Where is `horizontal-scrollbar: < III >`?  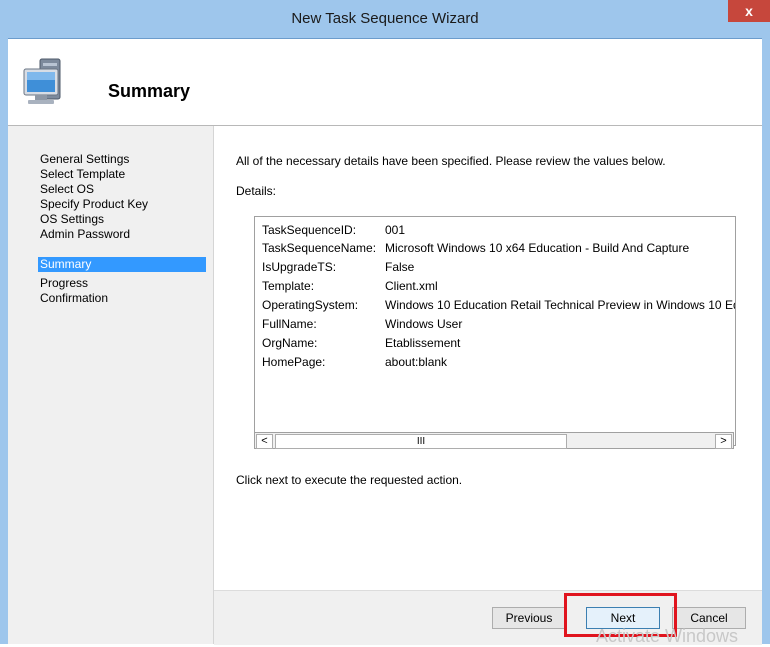 horizontal-scrollbar: < III > is located at coordinates (494, 440).